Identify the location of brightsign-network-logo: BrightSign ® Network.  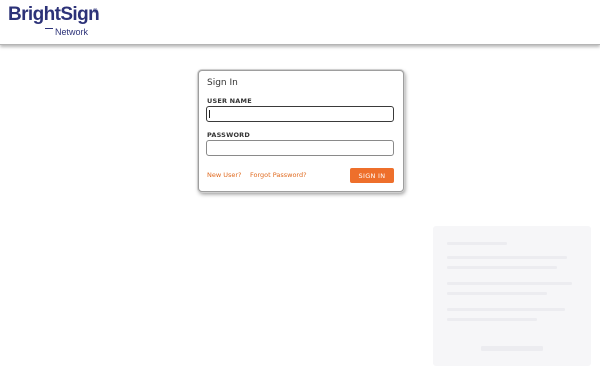
(54, 22).